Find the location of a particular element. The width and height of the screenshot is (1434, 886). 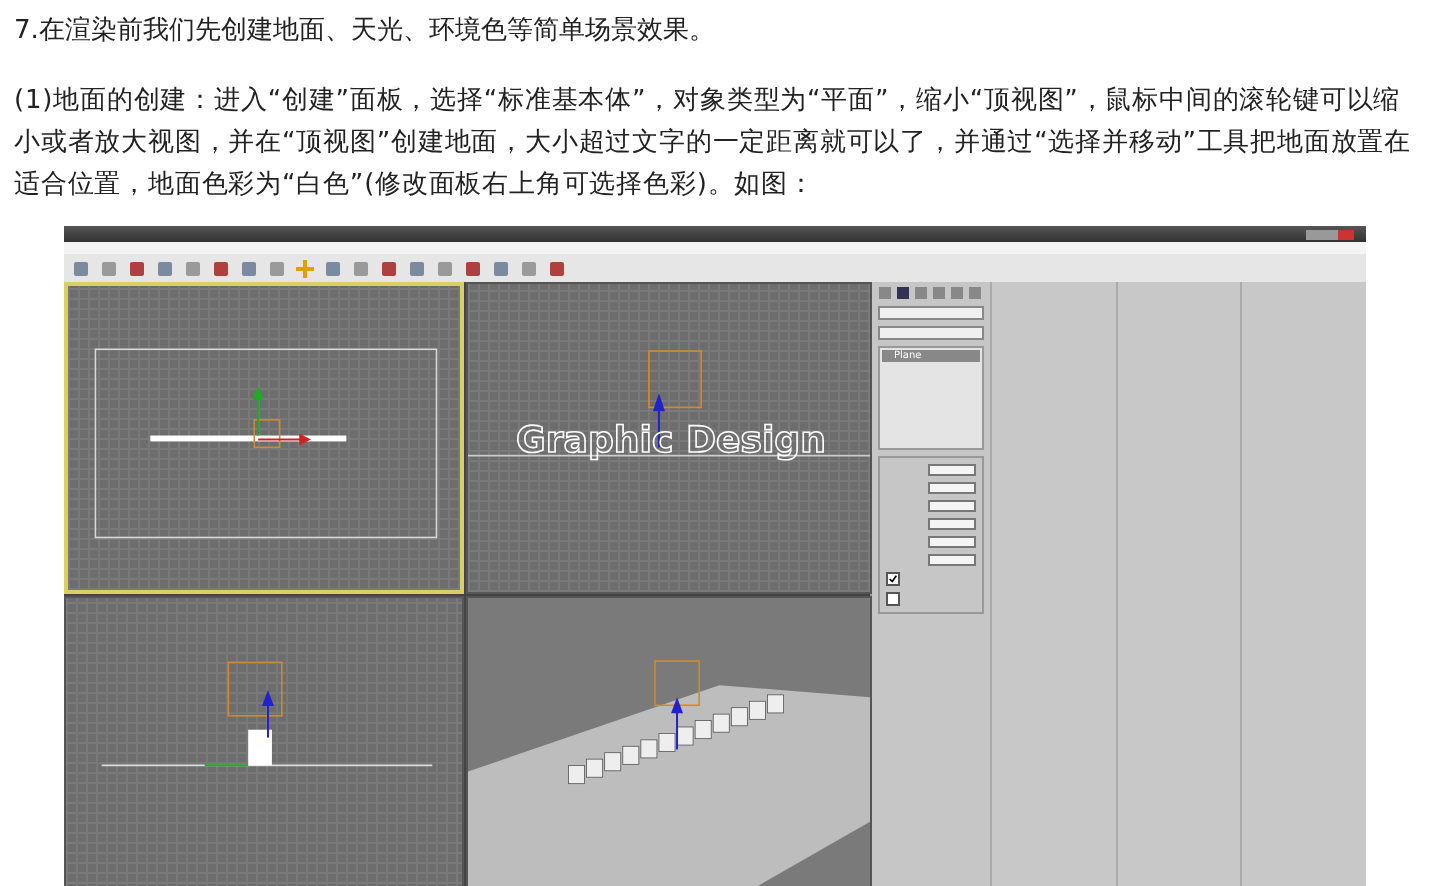

instruction-paragraph: (1)地面的创建：进入“创建”面板，选择“标准基本体”，对象类型为“平面”，缩小“顶视图”，鼠标中间的滚轮键可以缩小或者放大视图，并在“顶视图”创建地面，大小超过文字的一定距离就可以了，并通过“选择并移动”工具把地面放置在适合位置，地面色彩为“白色”(修改面板右上角可选择色彩)。如图： is located at coordinates (714, 144).